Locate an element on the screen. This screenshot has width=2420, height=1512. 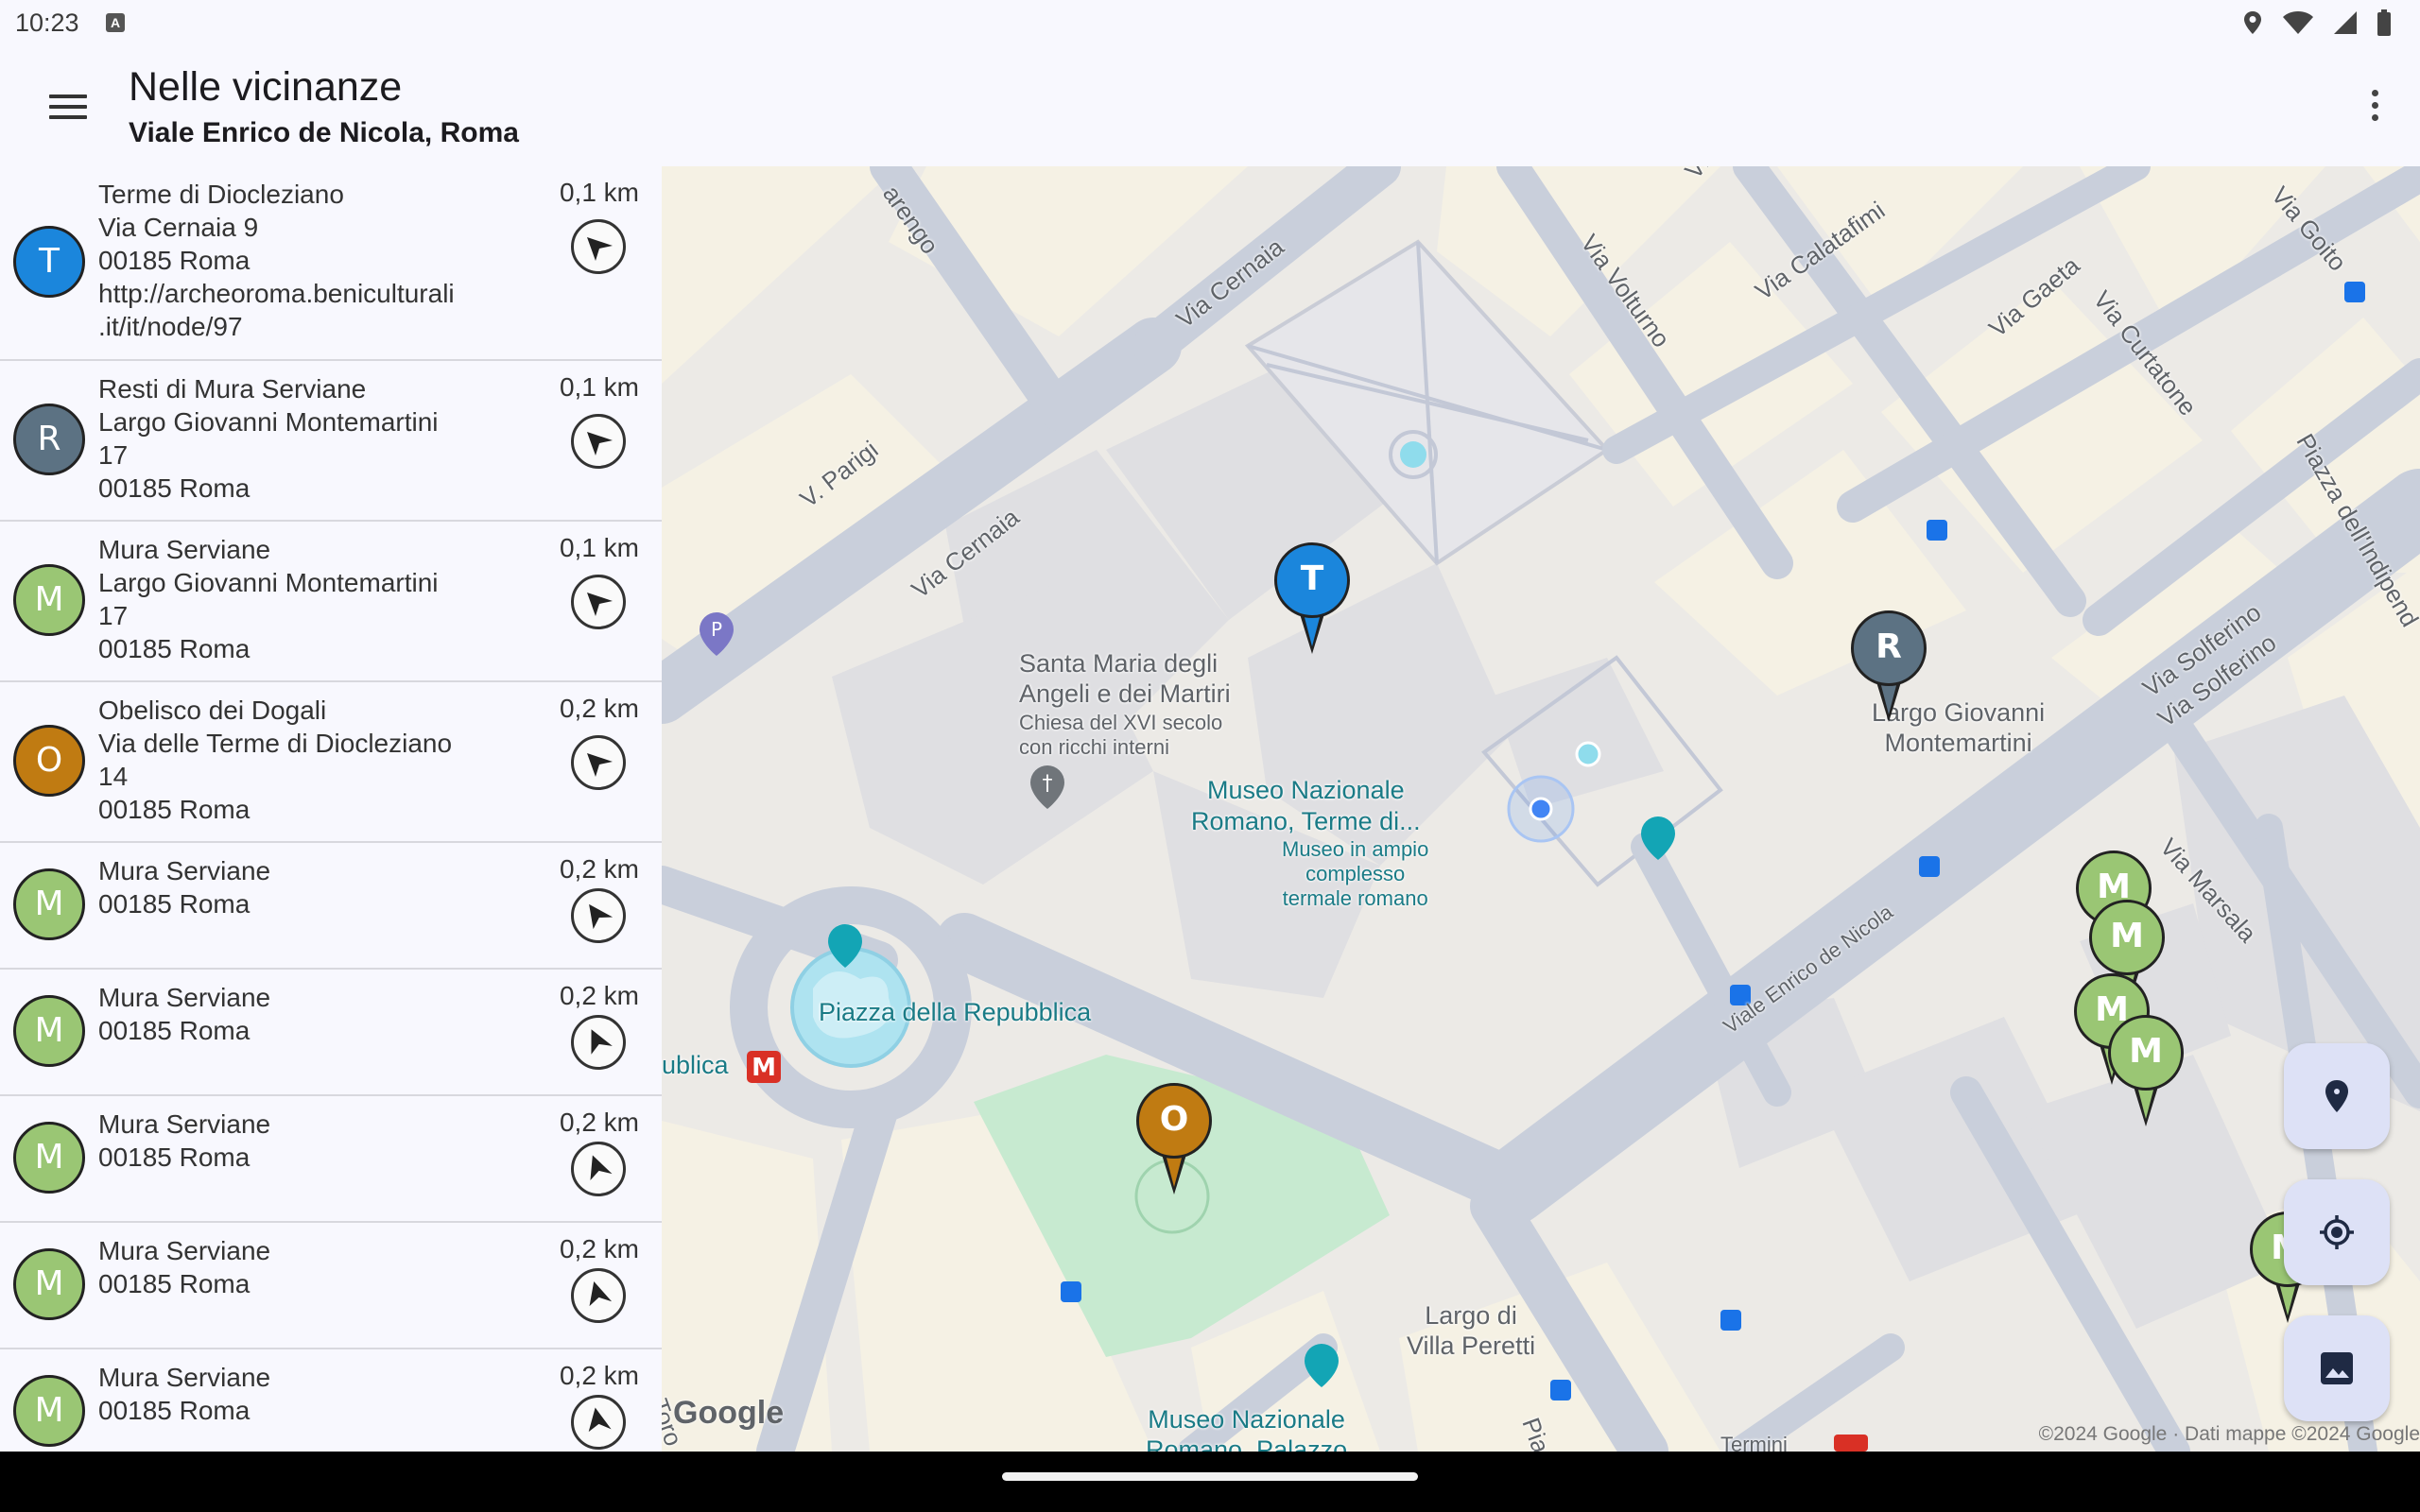
pin-location-button is located at coordinates (2337, 1096).